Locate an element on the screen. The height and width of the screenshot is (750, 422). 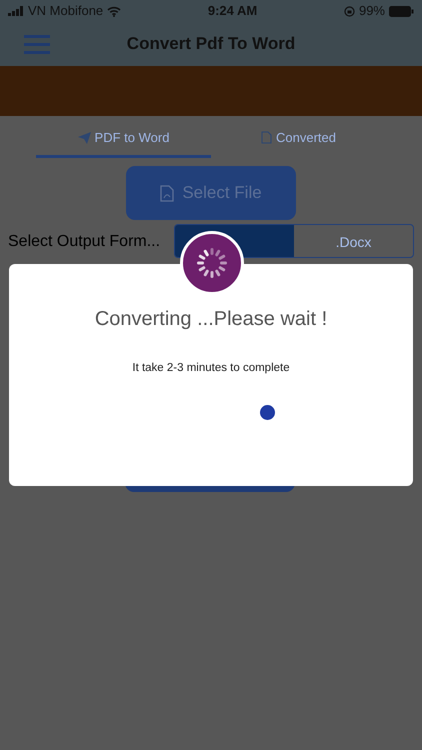
battery-icon is located at coordinates (401, 11).